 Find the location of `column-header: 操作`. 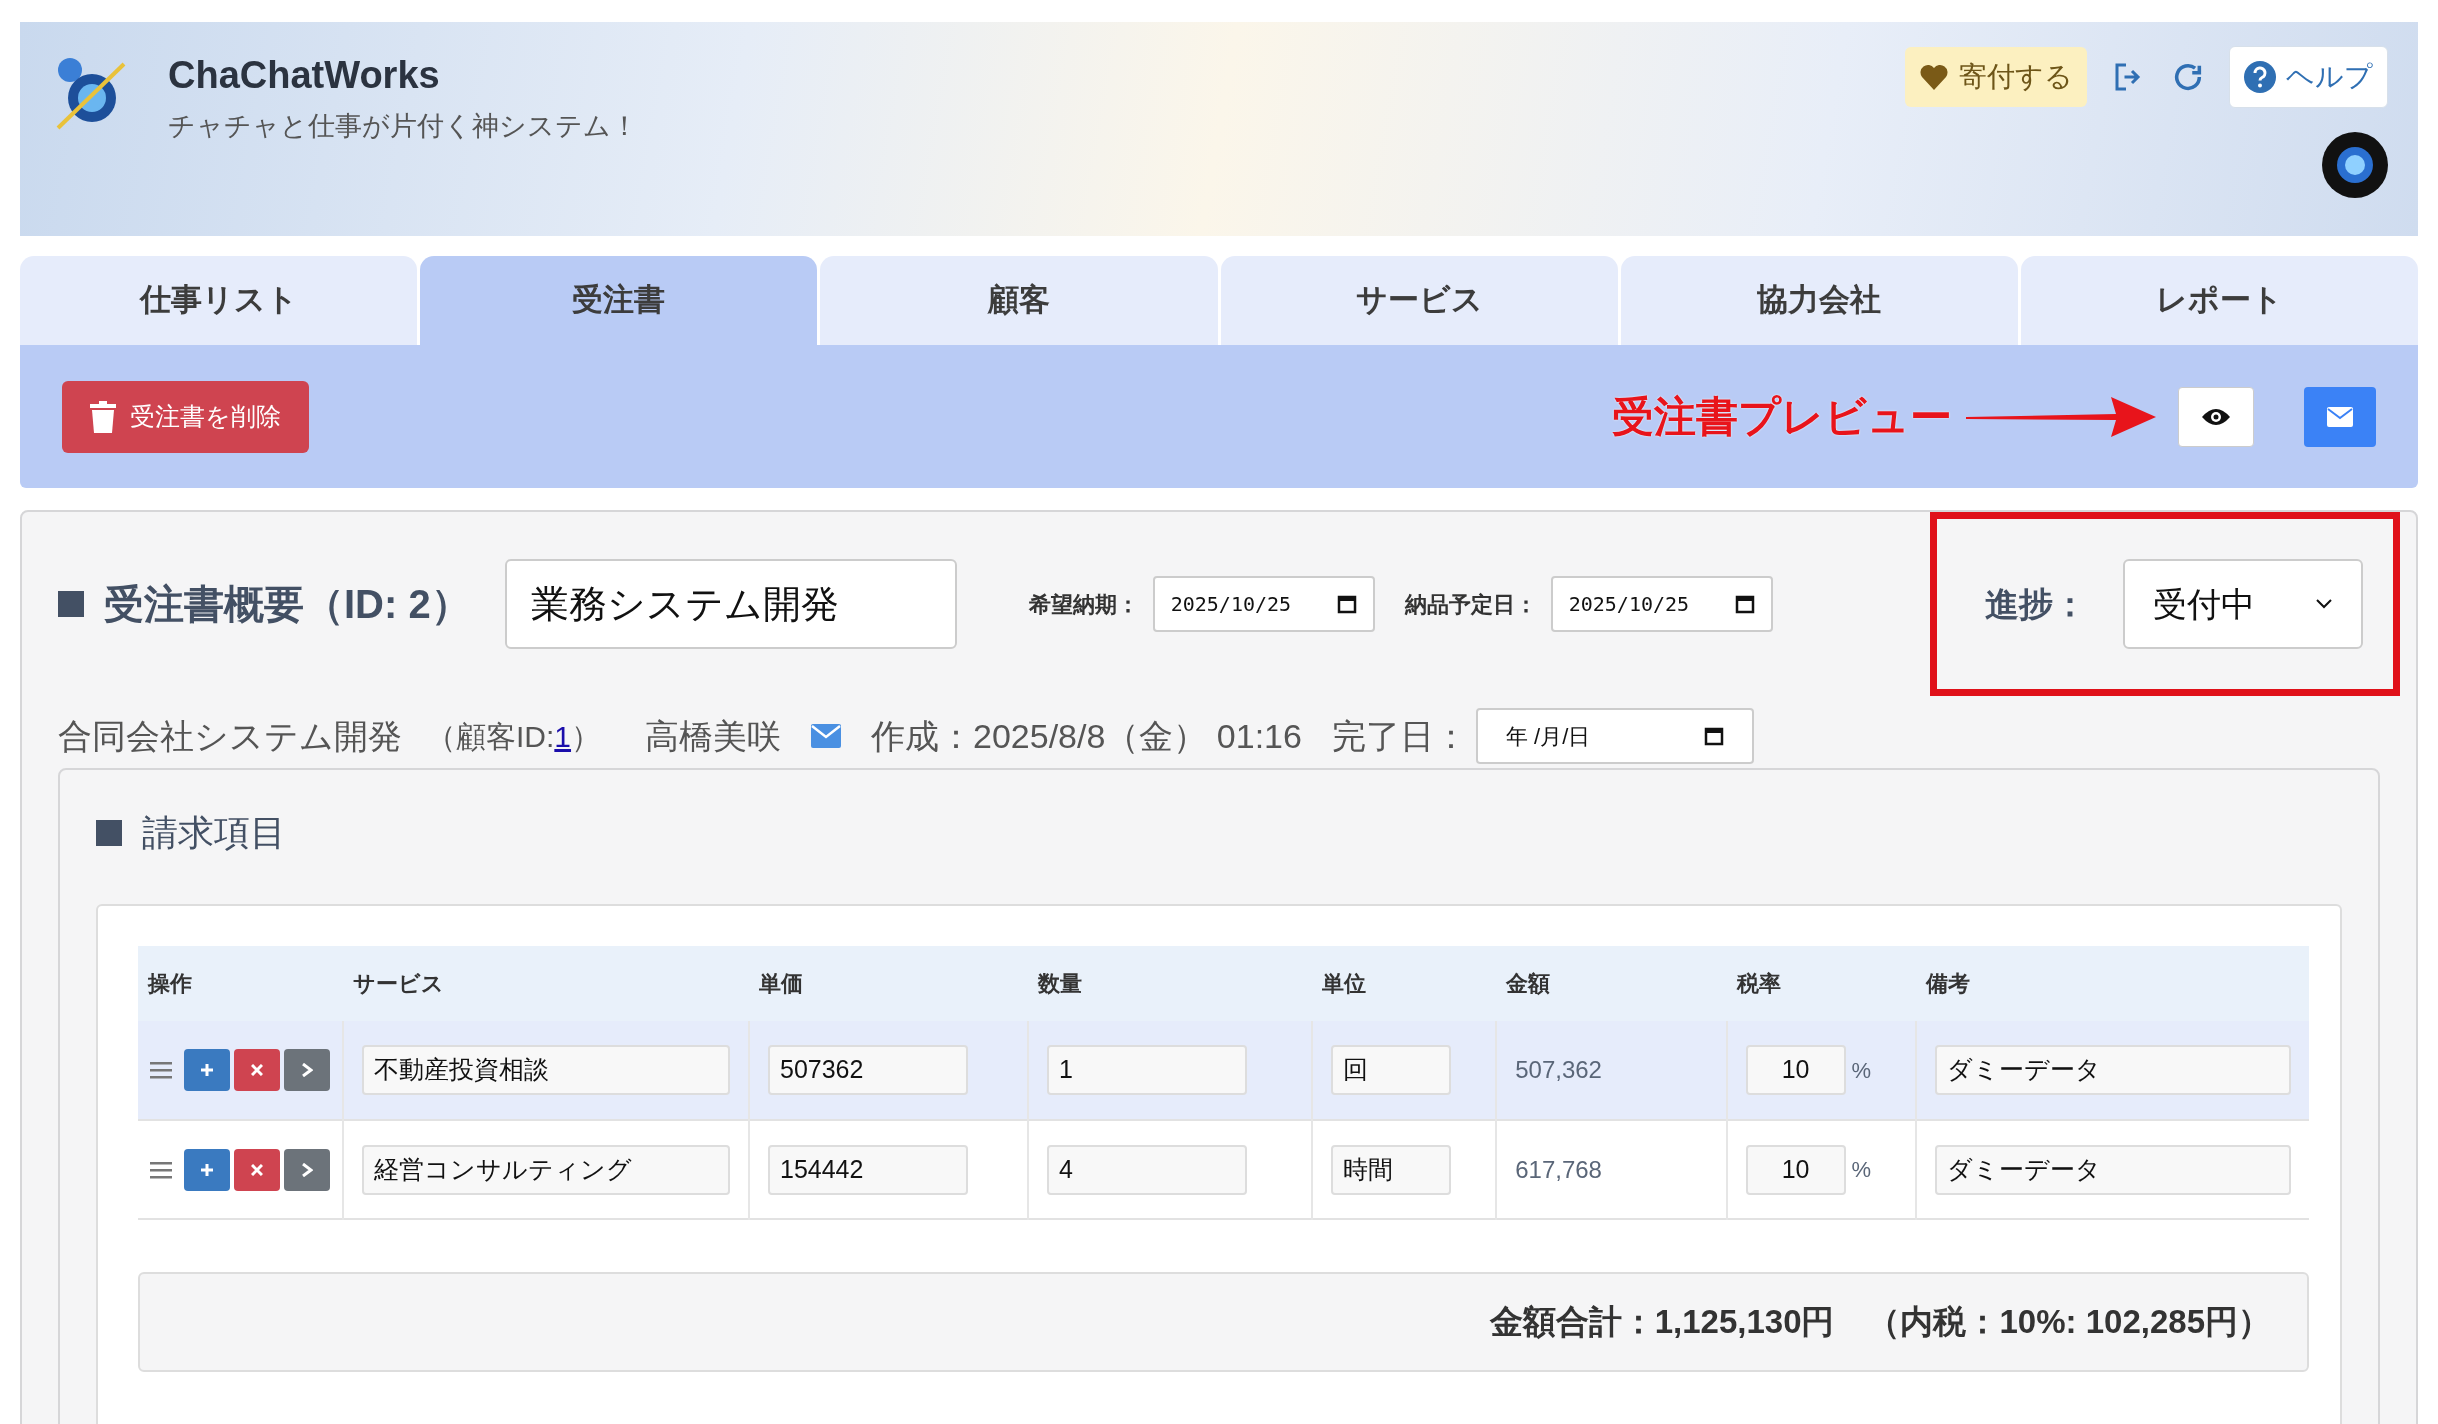

column-header: 操作 is located at coordinates (240, 983).